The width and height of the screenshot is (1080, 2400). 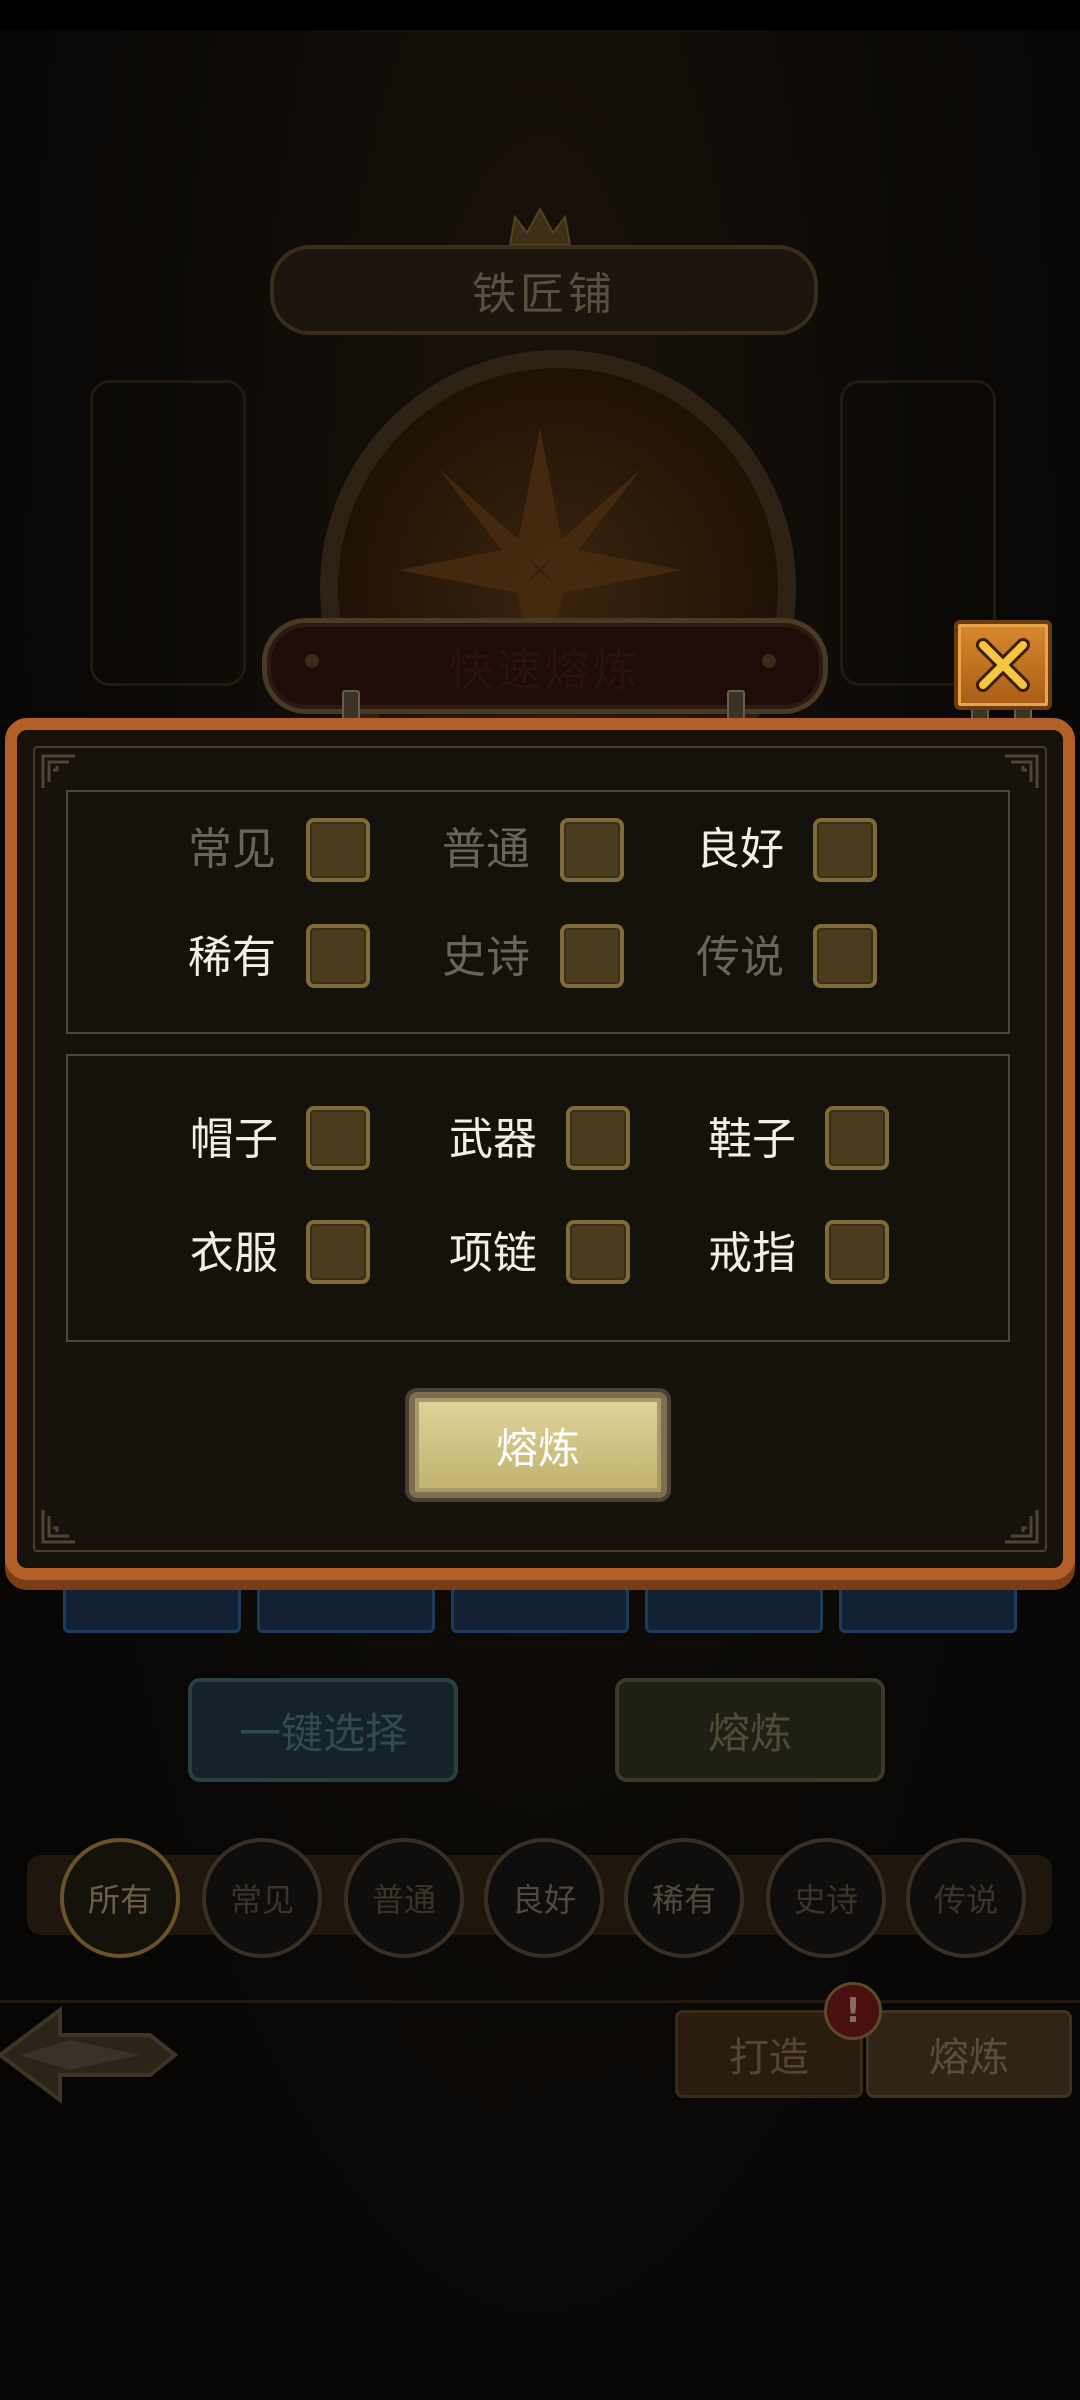 What do you see at coordinates (857, 1138) in the screenshot?
I see `checkbox-shoes` at bounding box center [857, 1138].